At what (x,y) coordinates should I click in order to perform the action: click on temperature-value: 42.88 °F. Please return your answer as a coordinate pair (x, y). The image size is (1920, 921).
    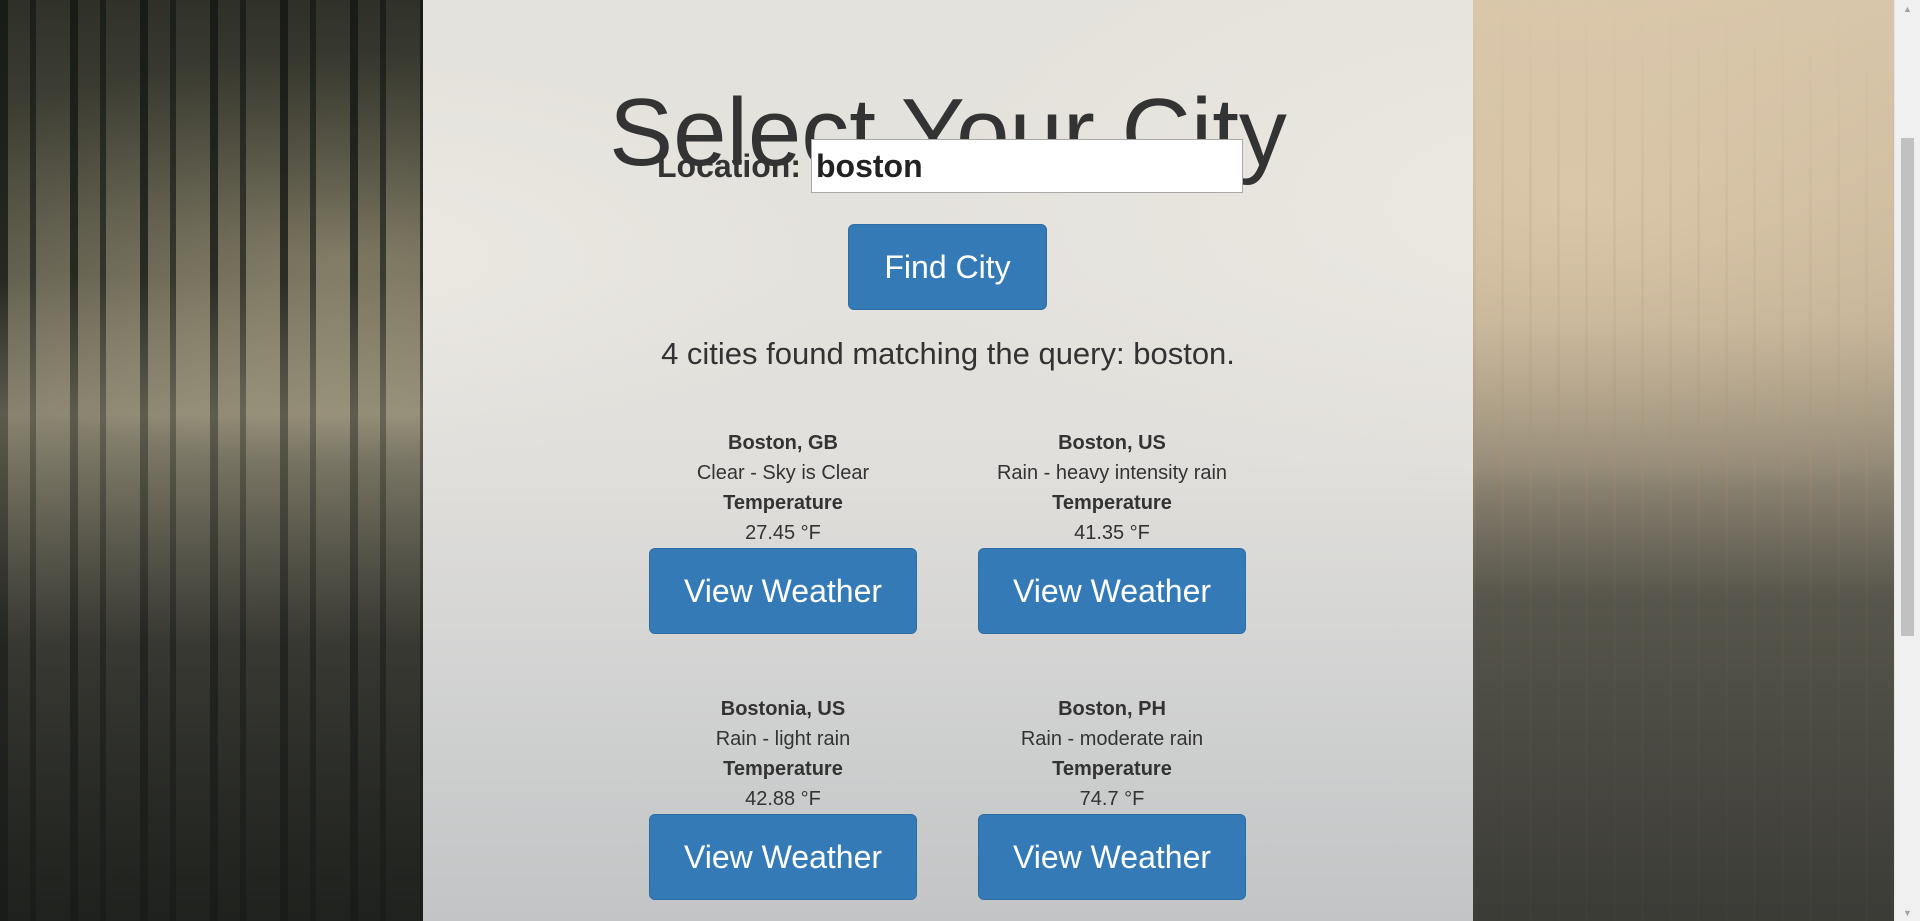
    Looking at the image, I should click on (783, 799).